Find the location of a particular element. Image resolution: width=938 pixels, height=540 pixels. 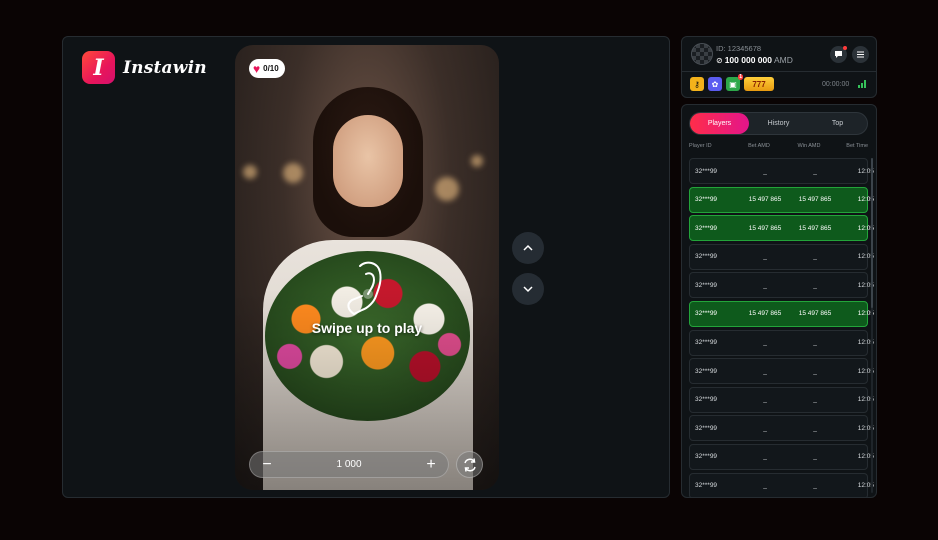

tab-history: History is located at coordinates (778, 123).